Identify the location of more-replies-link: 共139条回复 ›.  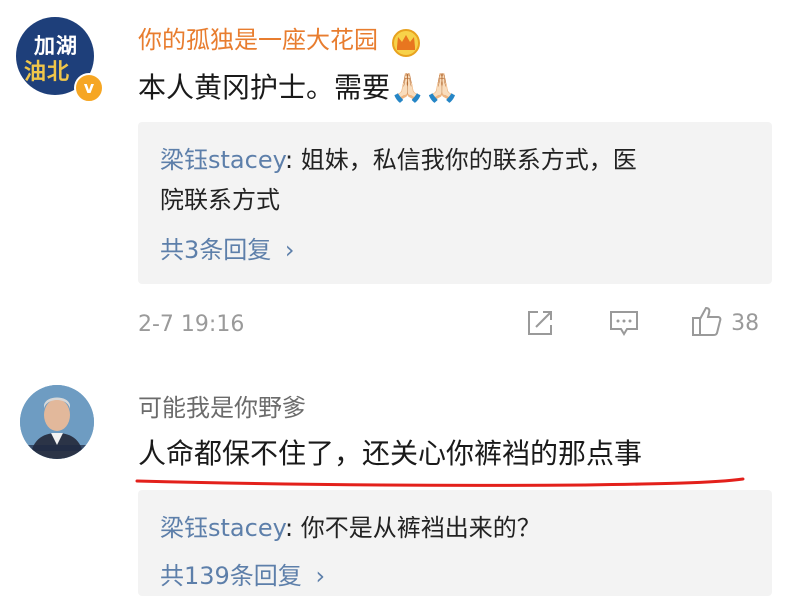
(242, 573).